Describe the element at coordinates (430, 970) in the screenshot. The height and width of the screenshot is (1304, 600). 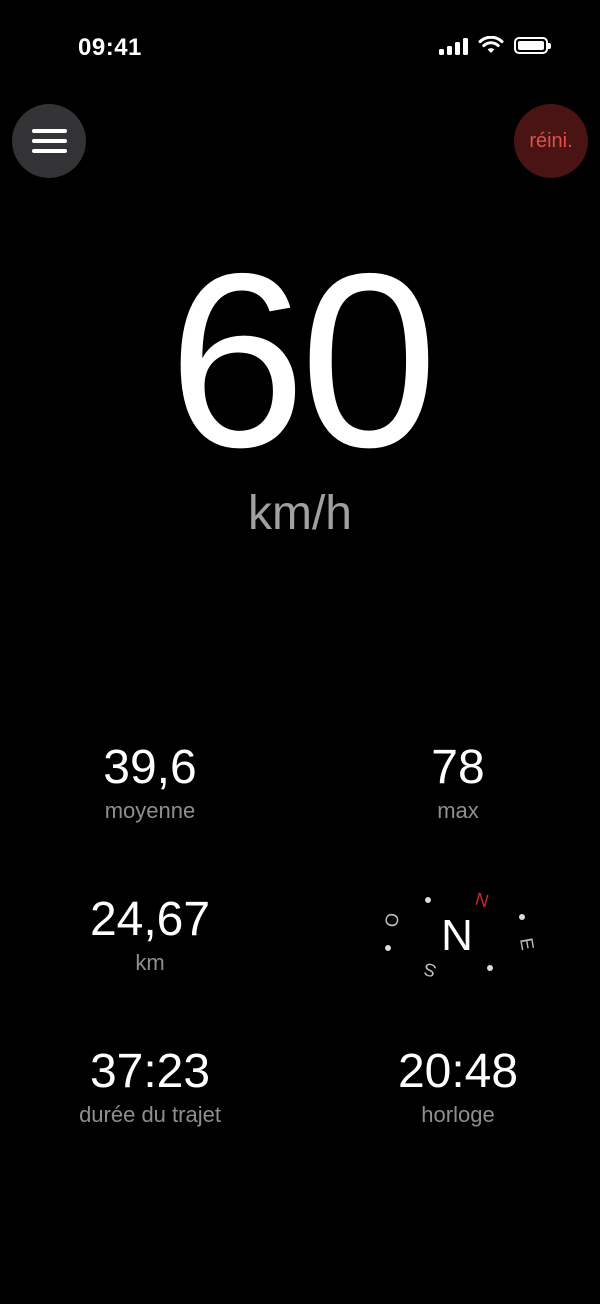
I see `compass-south: S` at that location.